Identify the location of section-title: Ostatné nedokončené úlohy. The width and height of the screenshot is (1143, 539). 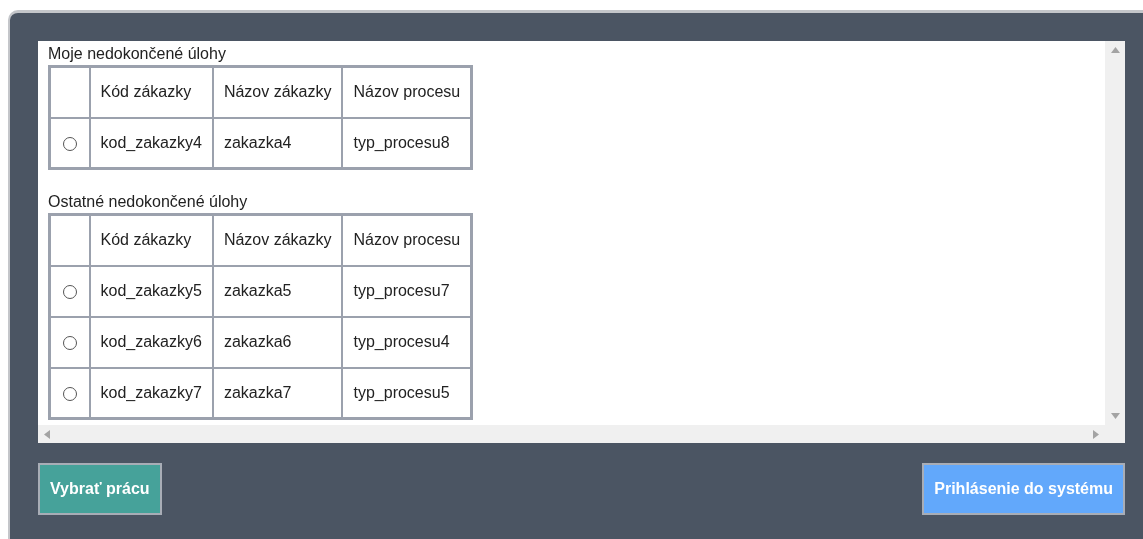
(148, 202).